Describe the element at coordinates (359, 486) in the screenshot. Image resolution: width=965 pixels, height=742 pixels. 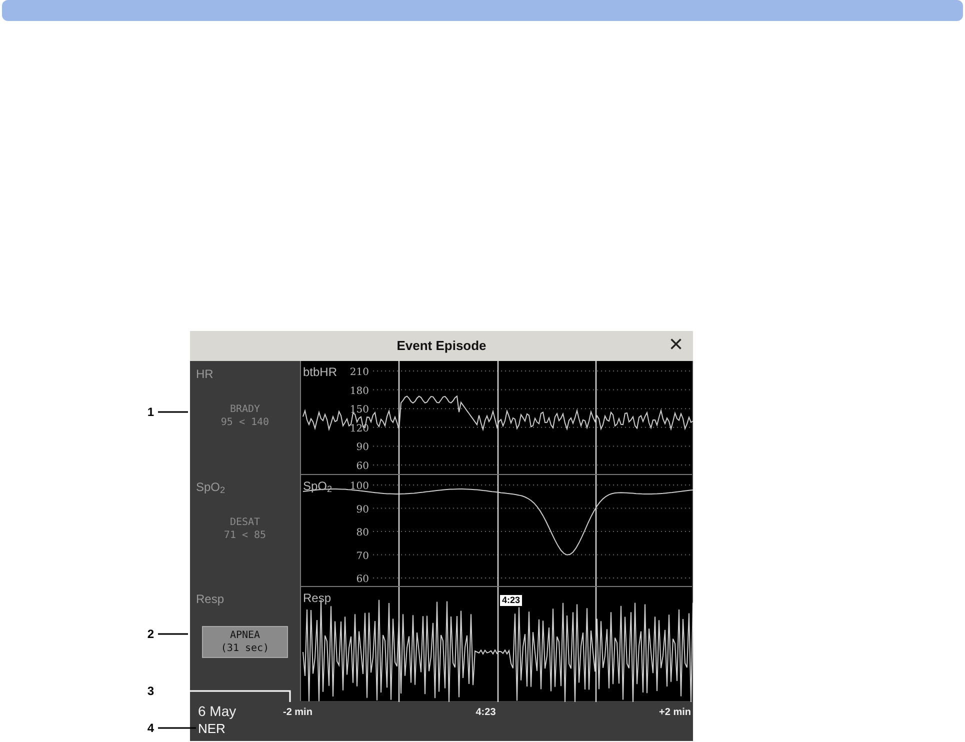
I see `axis-tick-label: 100` at that location.